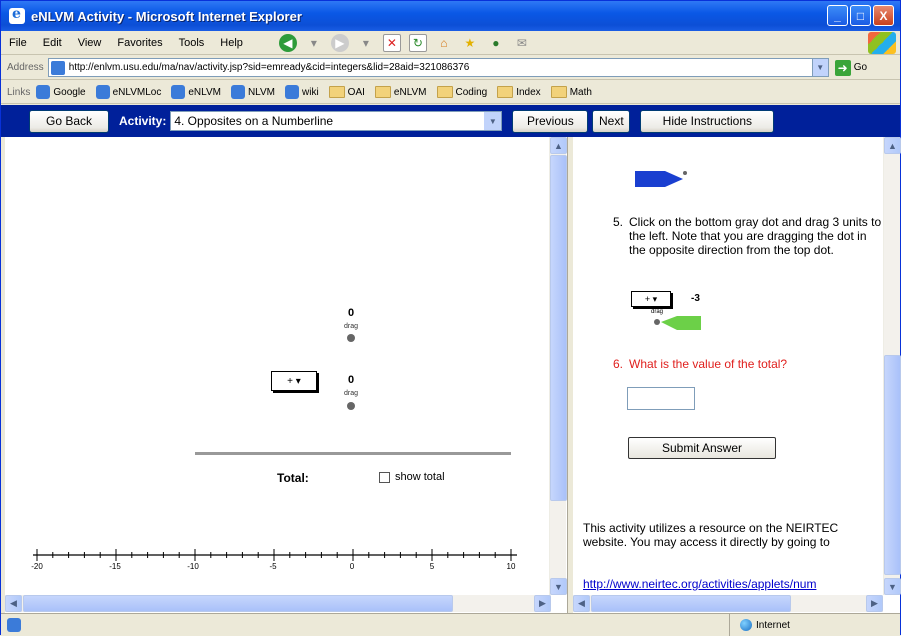  What do you see at coordinates (353, 453) in the screenshot?
I see `total-divider-line` at bounding box center [353, 453].